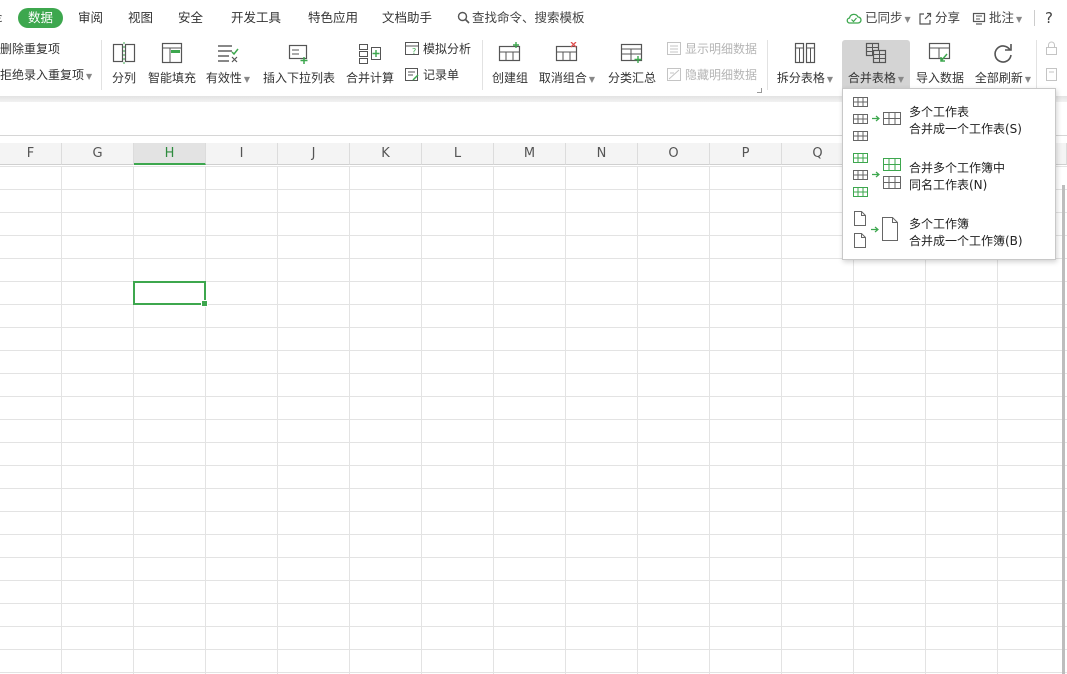 This screenshot has height=674, width=1067. I want to click on subtotal-label: 分类汇总, so click(631, 78).